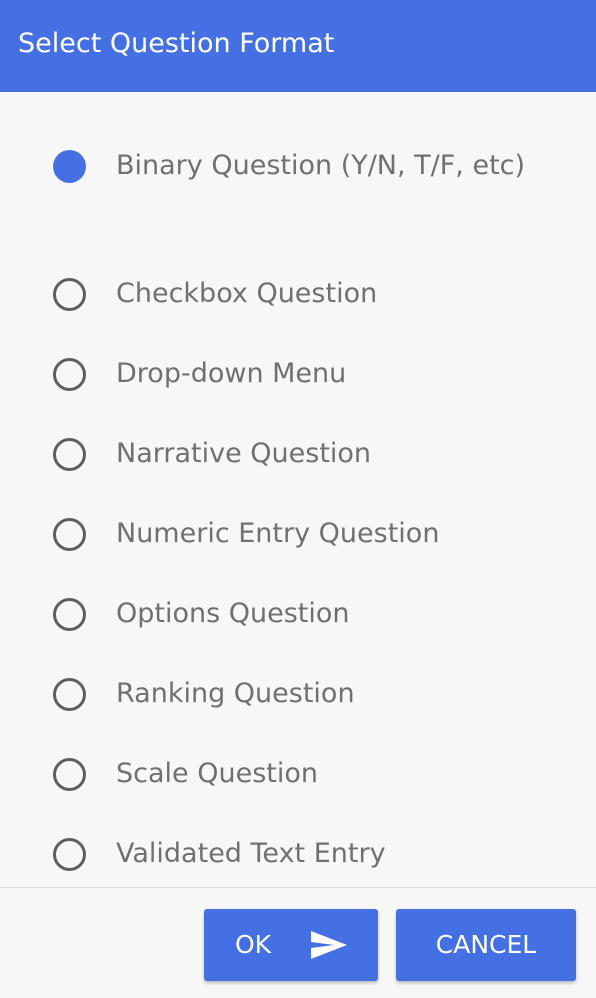 This screenshot has width=596, height=998. I want to click on option-label: Binary Question (Y/N, T/F, etc), so click(321, 165).